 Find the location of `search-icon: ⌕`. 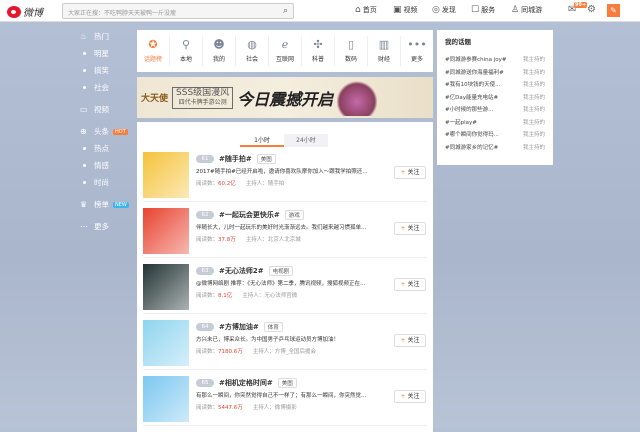

search-icon: ⌕ is located at coordinates (285, 11).